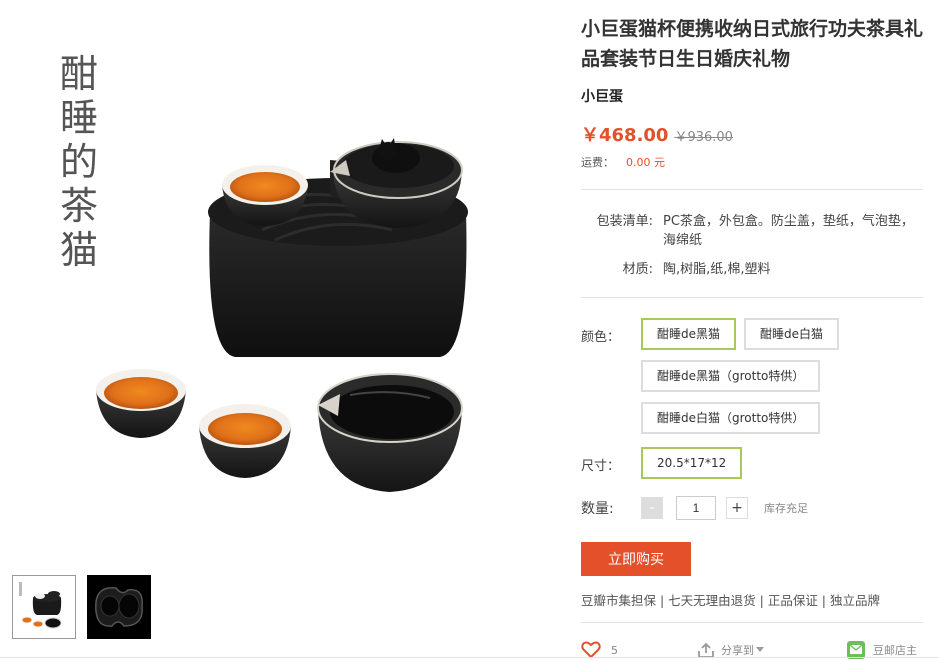  What do you see at coordinates (731, 418) in the screenshot?
I see `color-option-white-cat-grotto: 酣睡de白猫（grotto特供）` at bounding box center [731, 418].